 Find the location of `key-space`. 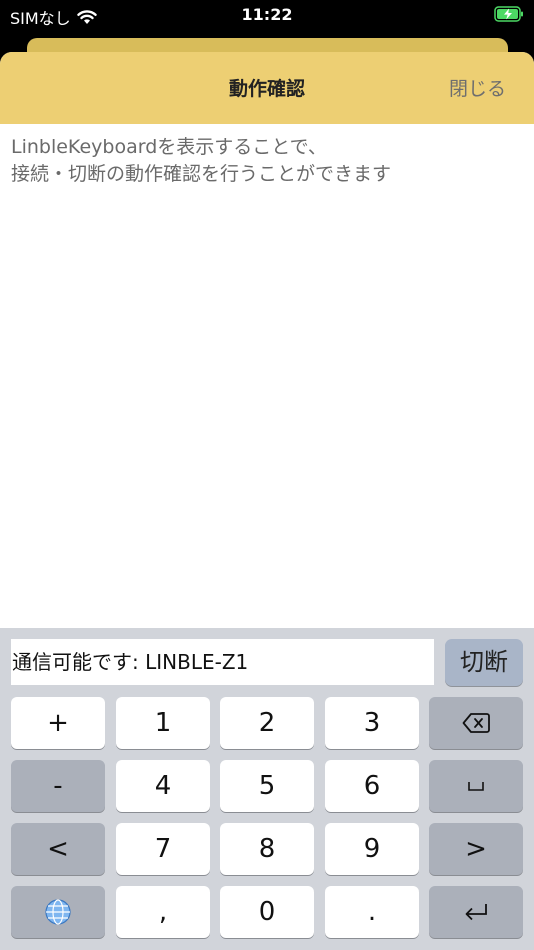

key-space is located at coordinates (476, 786).